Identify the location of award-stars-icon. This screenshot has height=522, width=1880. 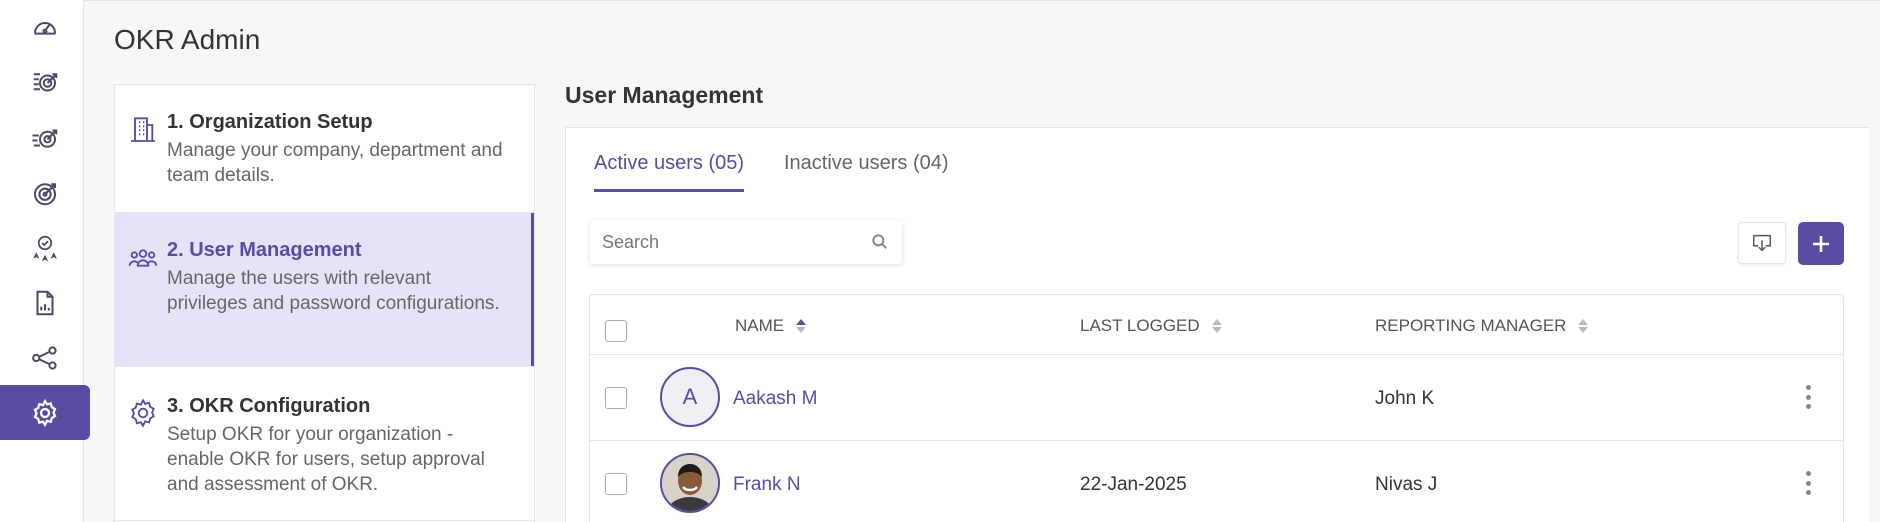
(45, 248).